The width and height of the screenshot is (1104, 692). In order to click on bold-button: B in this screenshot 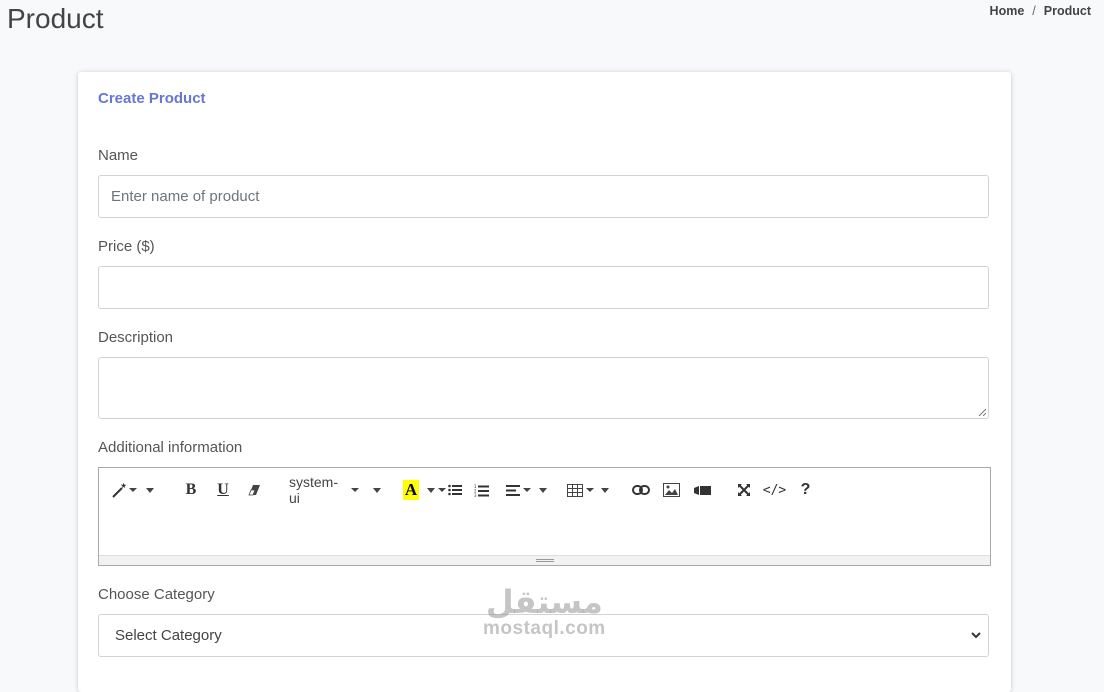, I will do `click(191, 490)`.